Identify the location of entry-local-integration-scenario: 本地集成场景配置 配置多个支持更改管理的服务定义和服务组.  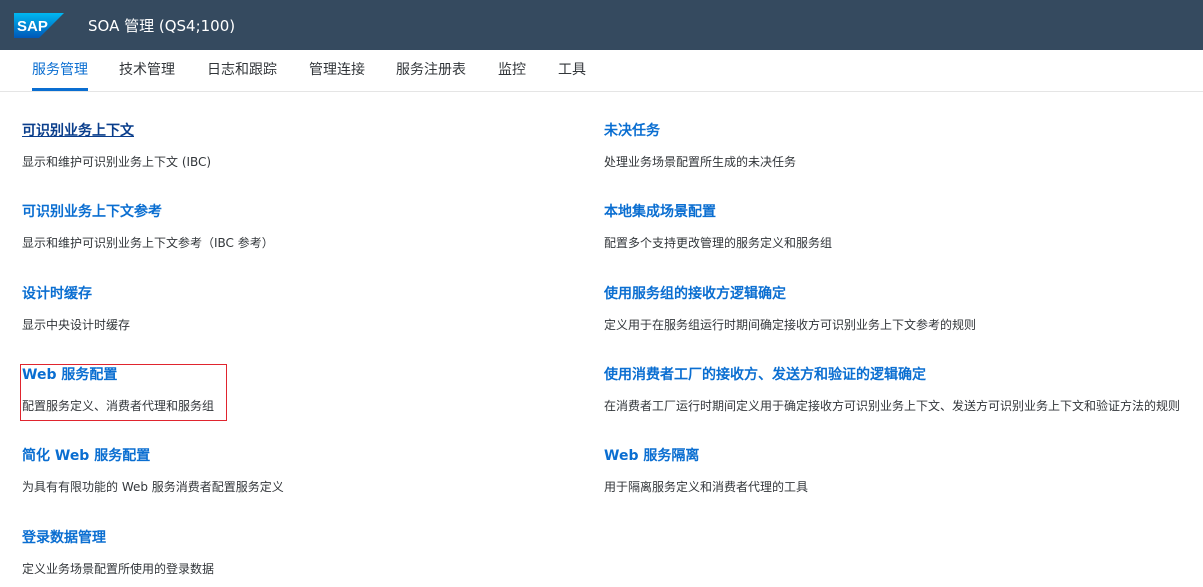
(718, 227).